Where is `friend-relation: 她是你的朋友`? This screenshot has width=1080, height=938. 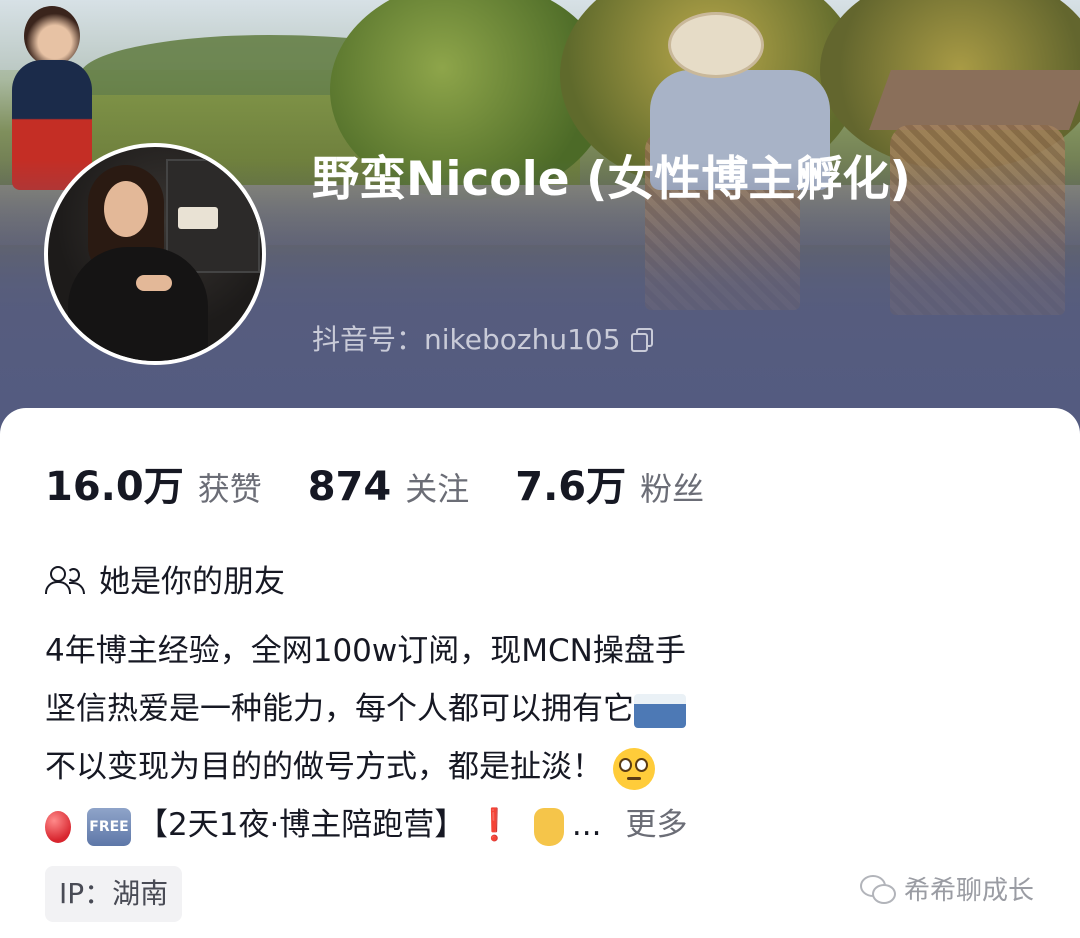 friend-relation: 她是你的朋友 is located at coordinates (165, 578).